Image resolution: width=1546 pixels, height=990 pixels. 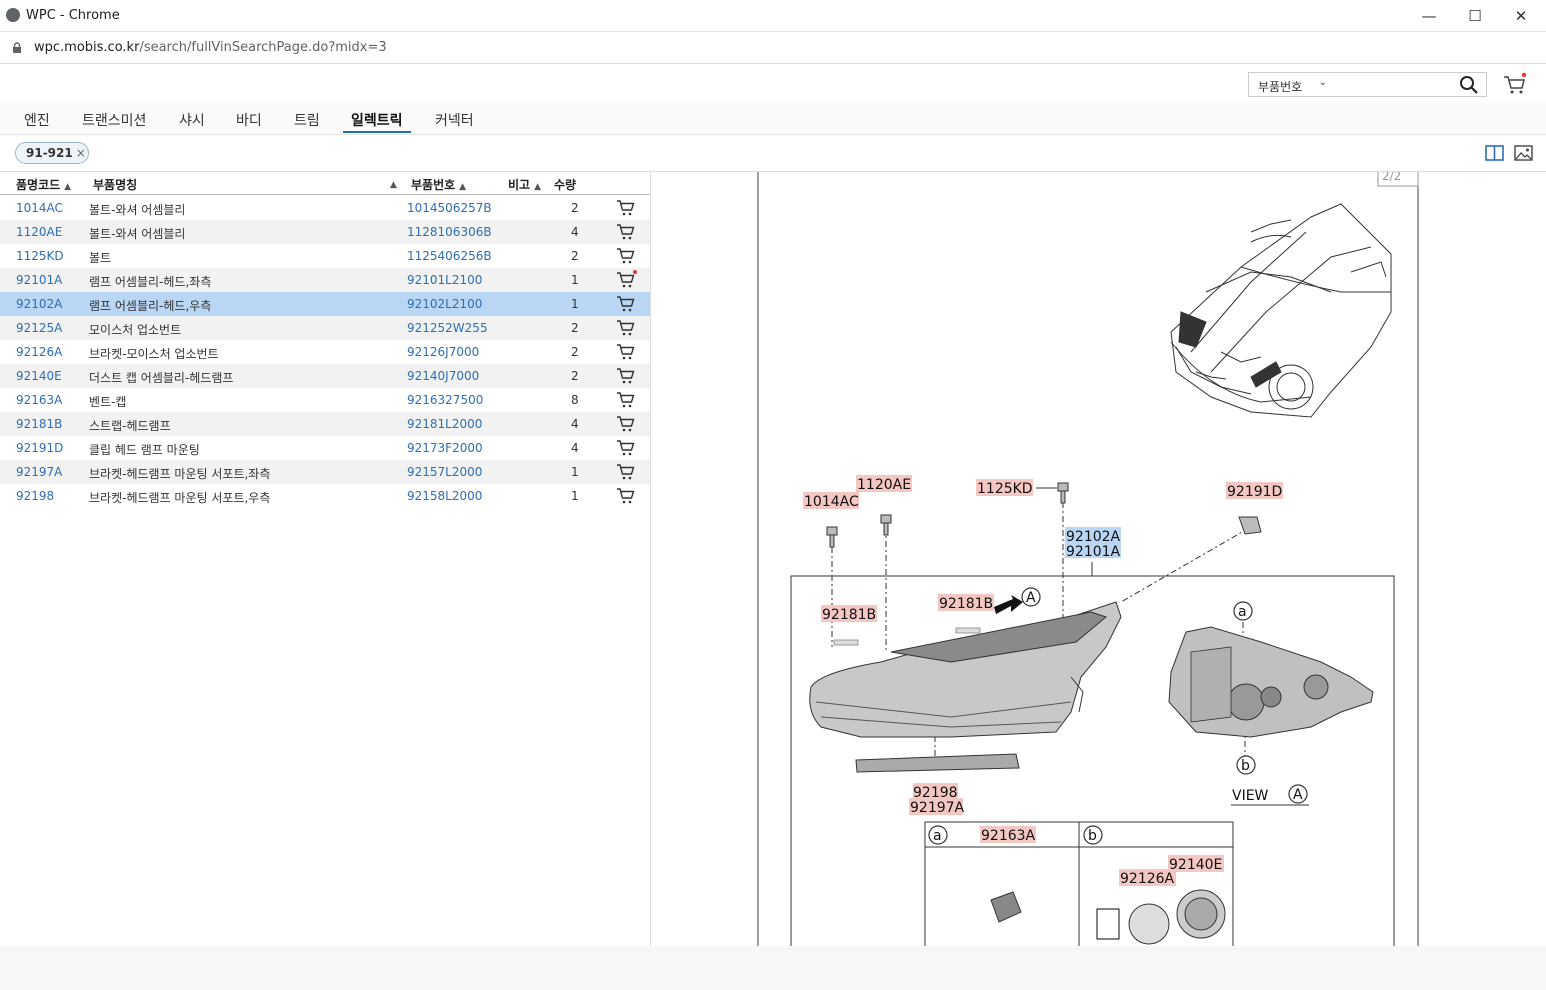 I want to click on col-note: 비고 ▲︎, so click(x=524, y=184).